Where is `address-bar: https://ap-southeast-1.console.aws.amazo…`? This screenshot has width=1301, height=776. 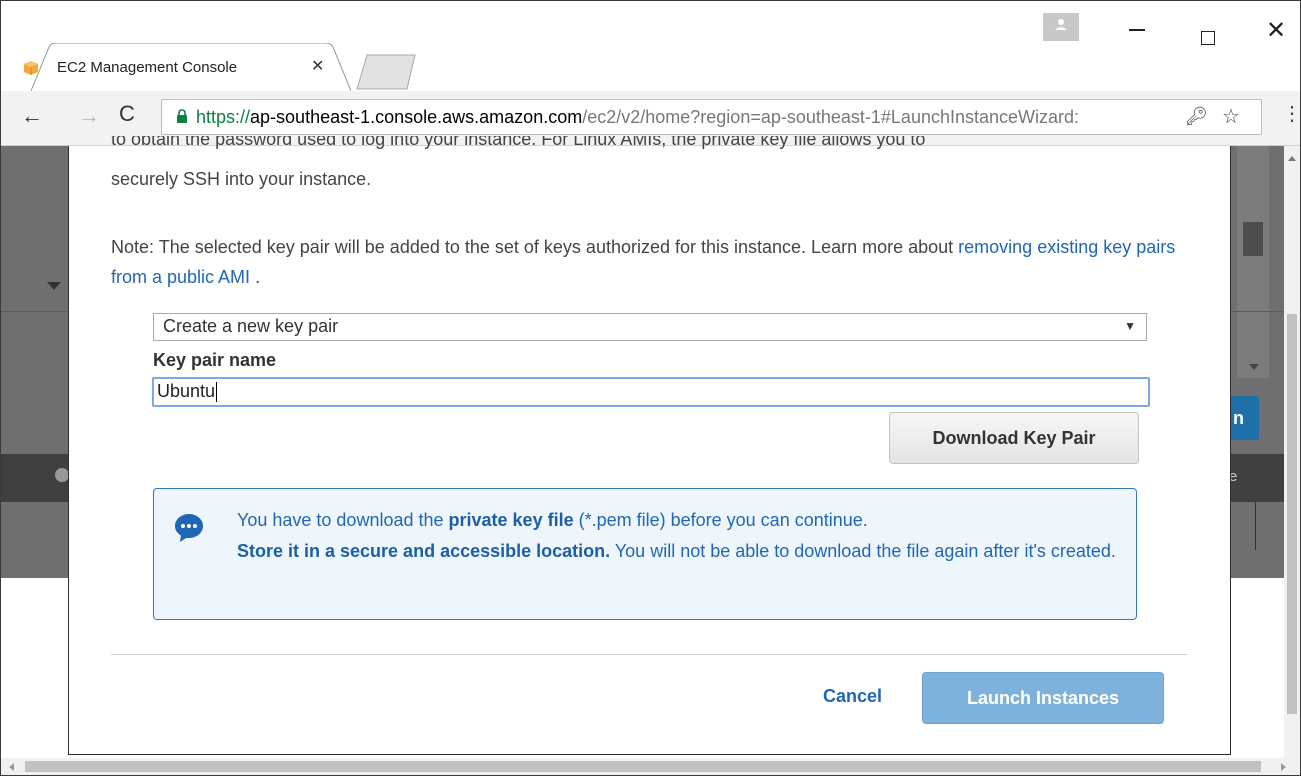
address-bar: https://ap-southeast-1.console.aws.amazo… is located at coordinates (711, 117).